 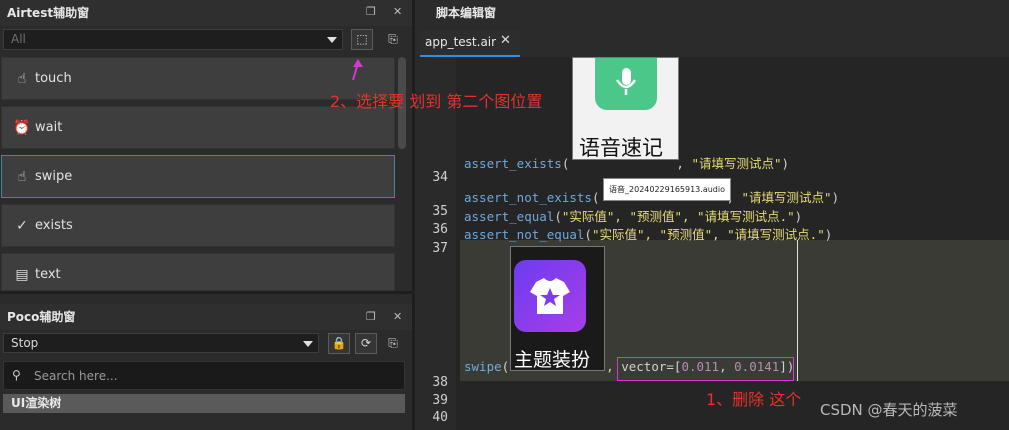 I want to click on microphone-glyph, so click(x=626, y=81).